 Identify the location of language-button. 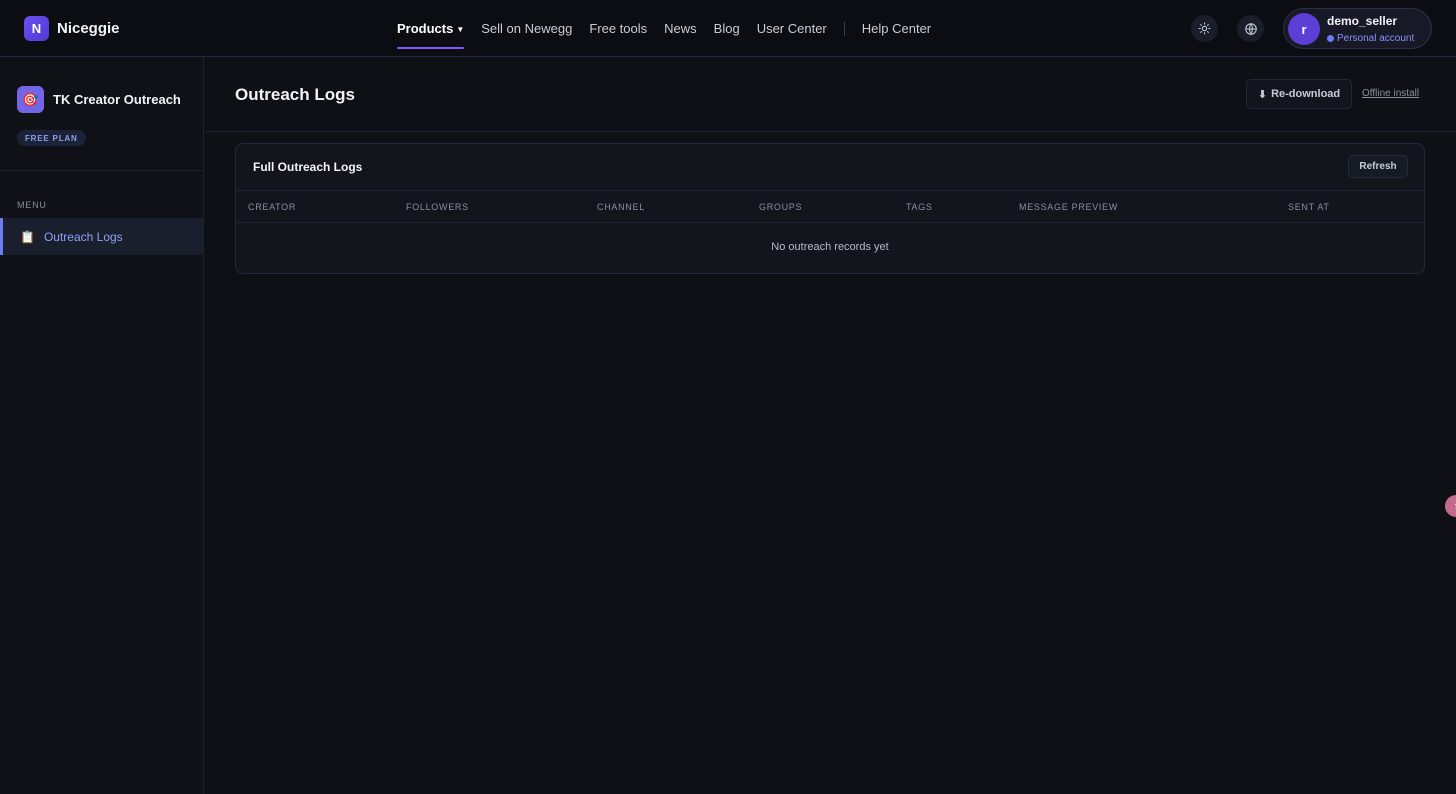
(1250, 28).